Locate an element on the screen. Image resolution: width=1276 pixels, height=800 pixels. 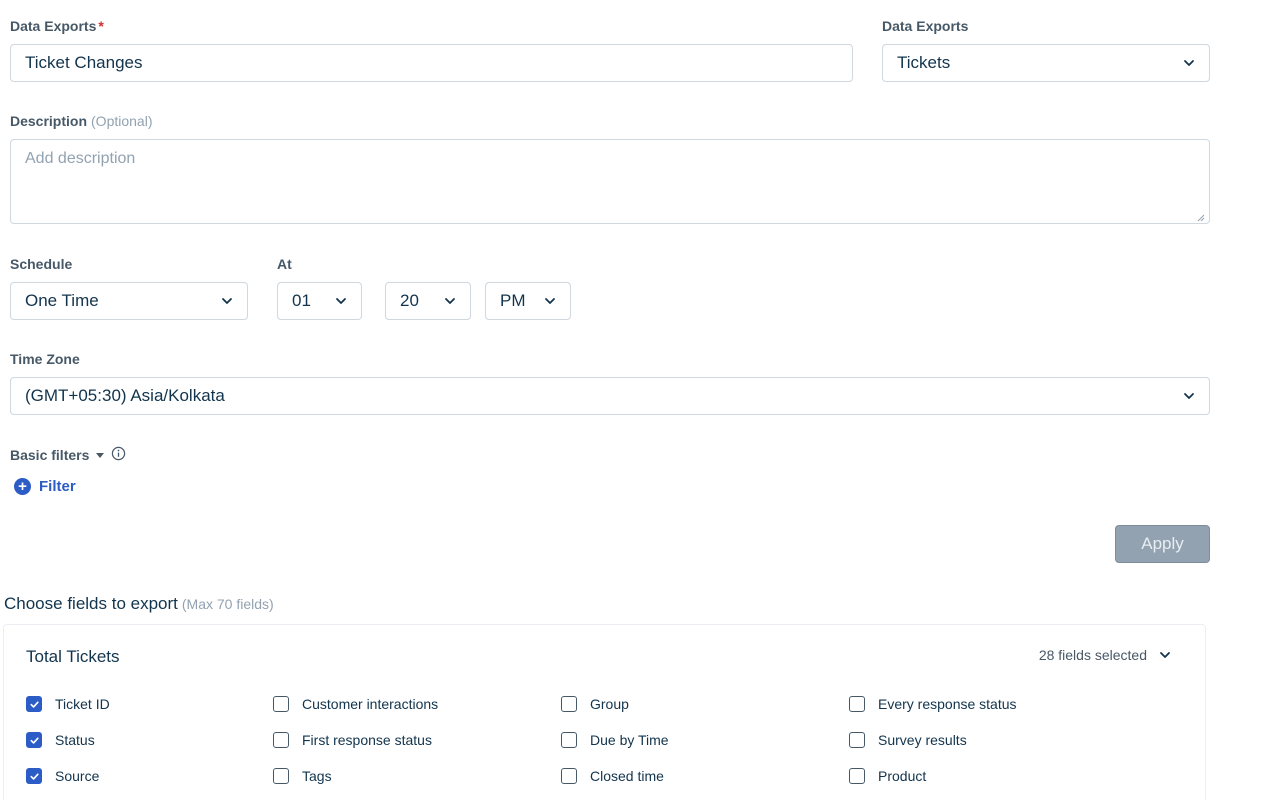
schedule-select: One Time is located at coordinates (129, 301).